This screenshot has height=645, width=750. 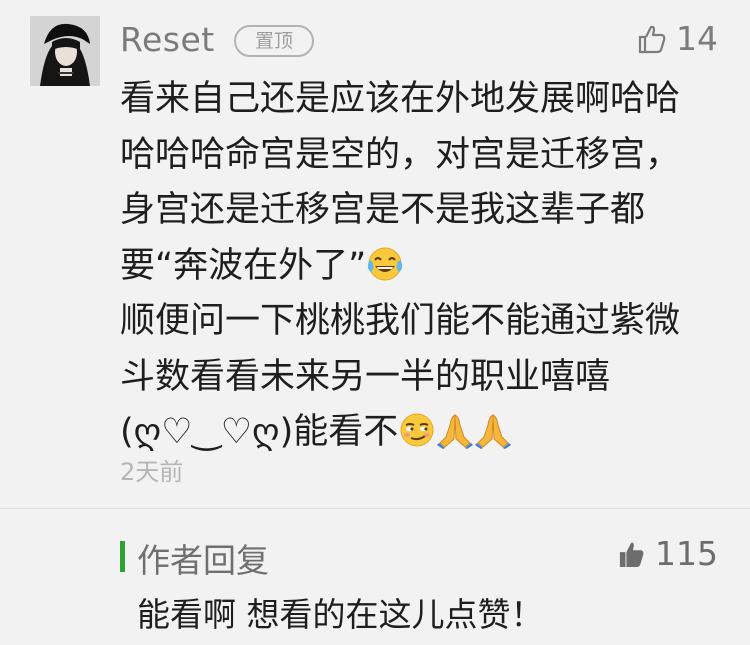 I want to click on comment-line: 斗数看看未来另一半的职业嘻嘻, so click(x=365, y=376).